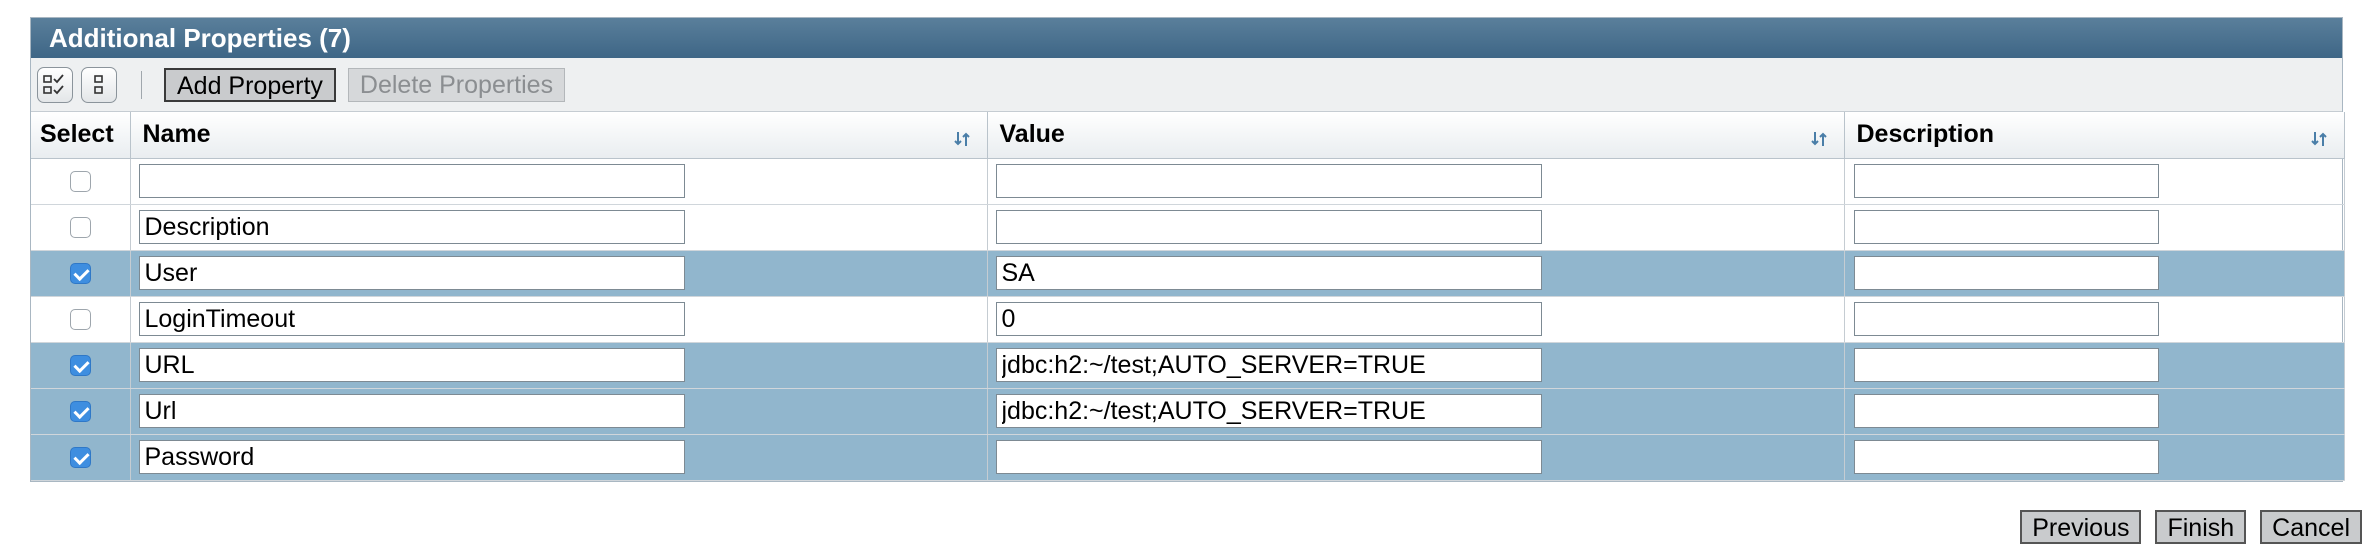 This screenshot has width=2362, height=544. What do you see at coordinates (2094, 135) in the screenshot?
I see `column-header-description: Description` at bounding box center [2094, 135].